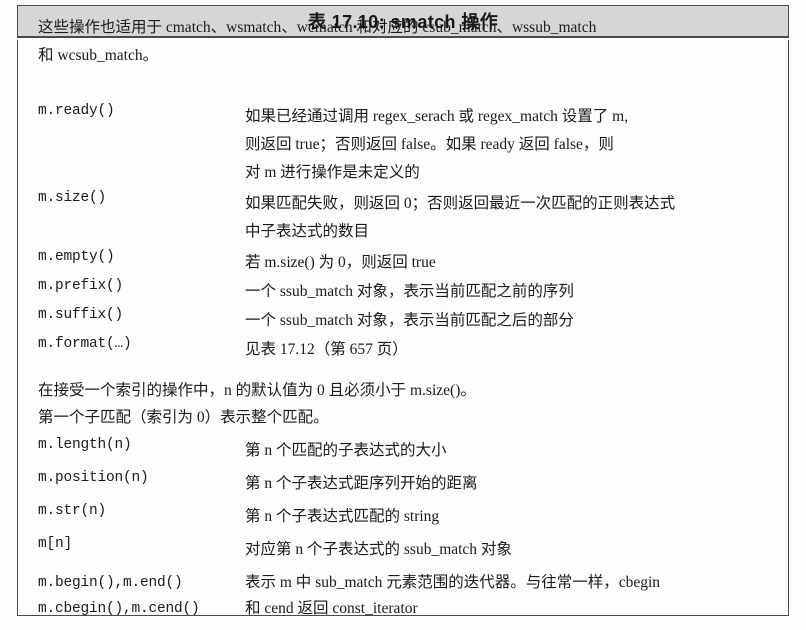 This screenshot has width=806, height=630. Describe the element at coordinates (307, 231) in the screenshot. I see `row-description-line: 中子表达式的数目` at that location.